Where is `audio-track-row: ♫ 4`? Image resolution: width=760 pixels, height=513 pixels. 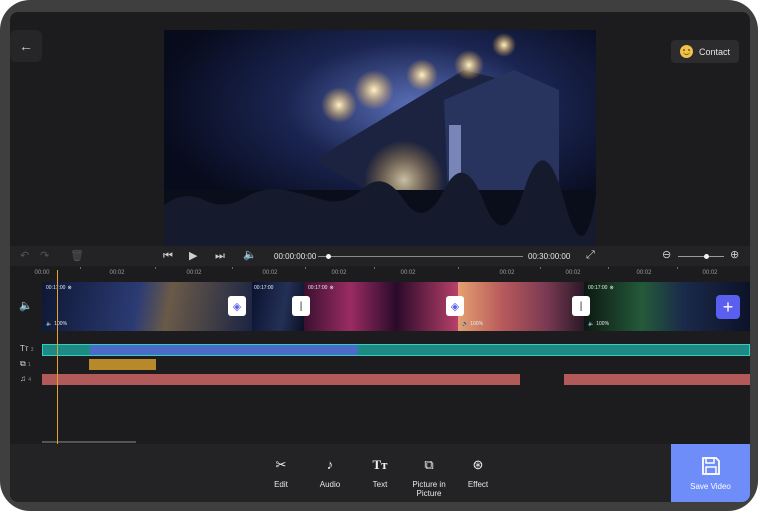
audio-track-row: ♫ 4 is located at coordinates (380, 380).